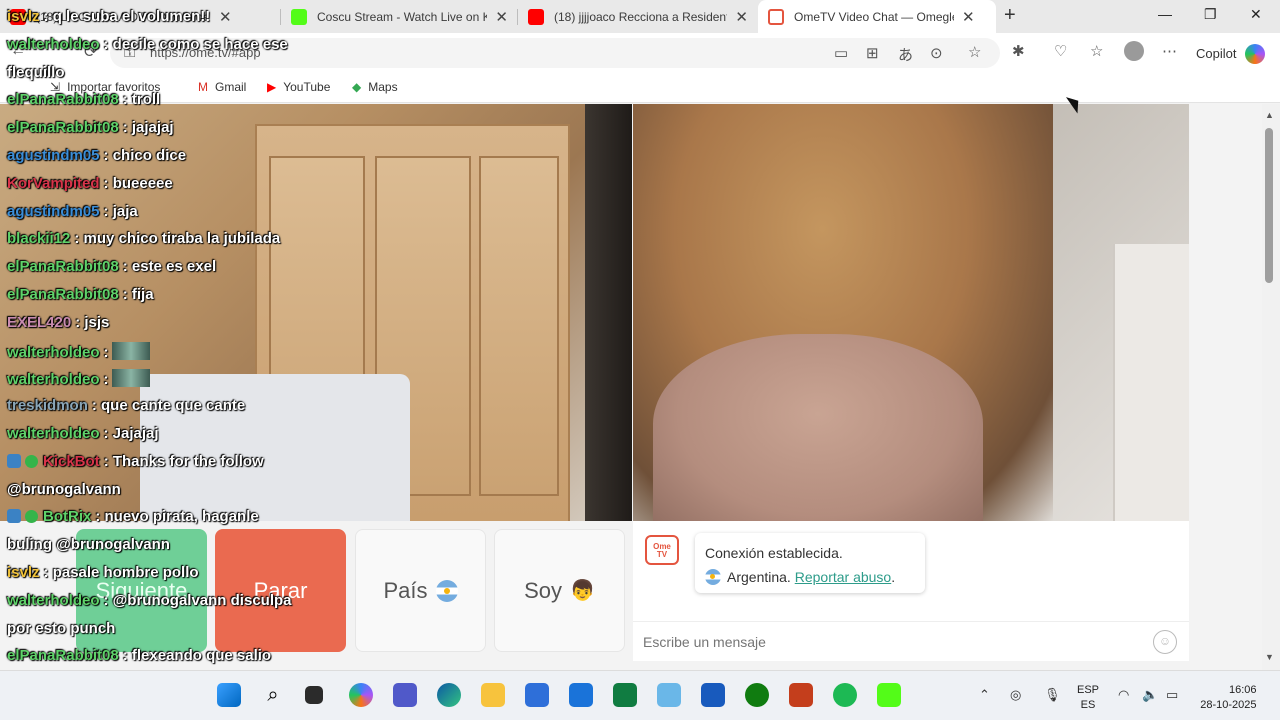 The image size is (1280, 720). Describe the element at coordinates (757, 695) in the screenshot. I see `xbox-icon` at that location.